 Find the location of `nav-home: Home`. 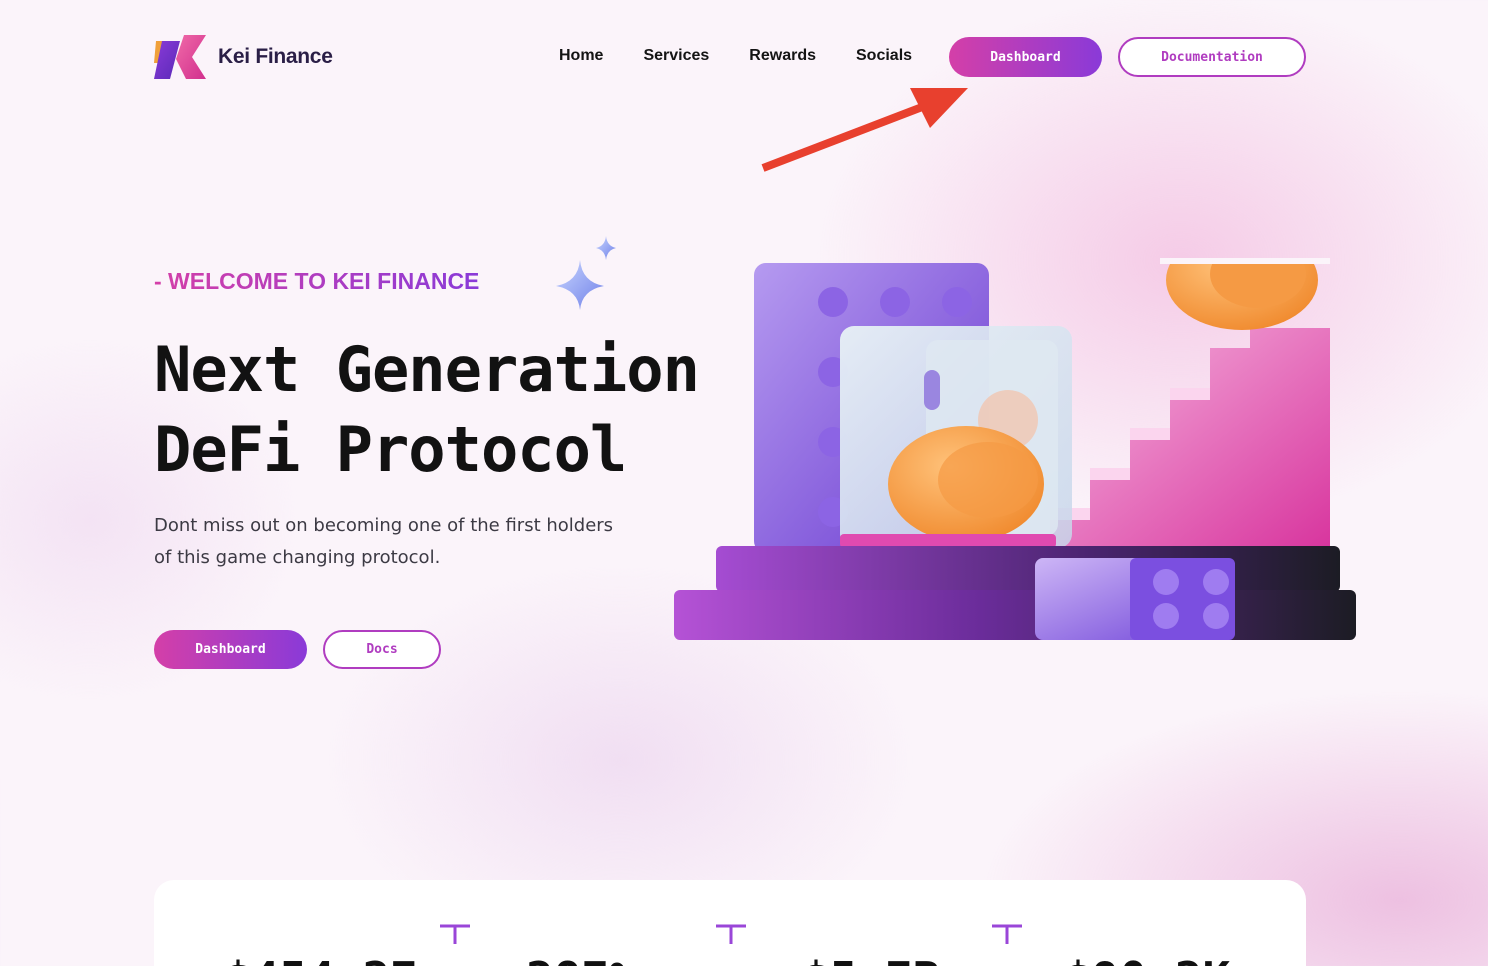

nav-home: Home is located at coordinates (581, 56).